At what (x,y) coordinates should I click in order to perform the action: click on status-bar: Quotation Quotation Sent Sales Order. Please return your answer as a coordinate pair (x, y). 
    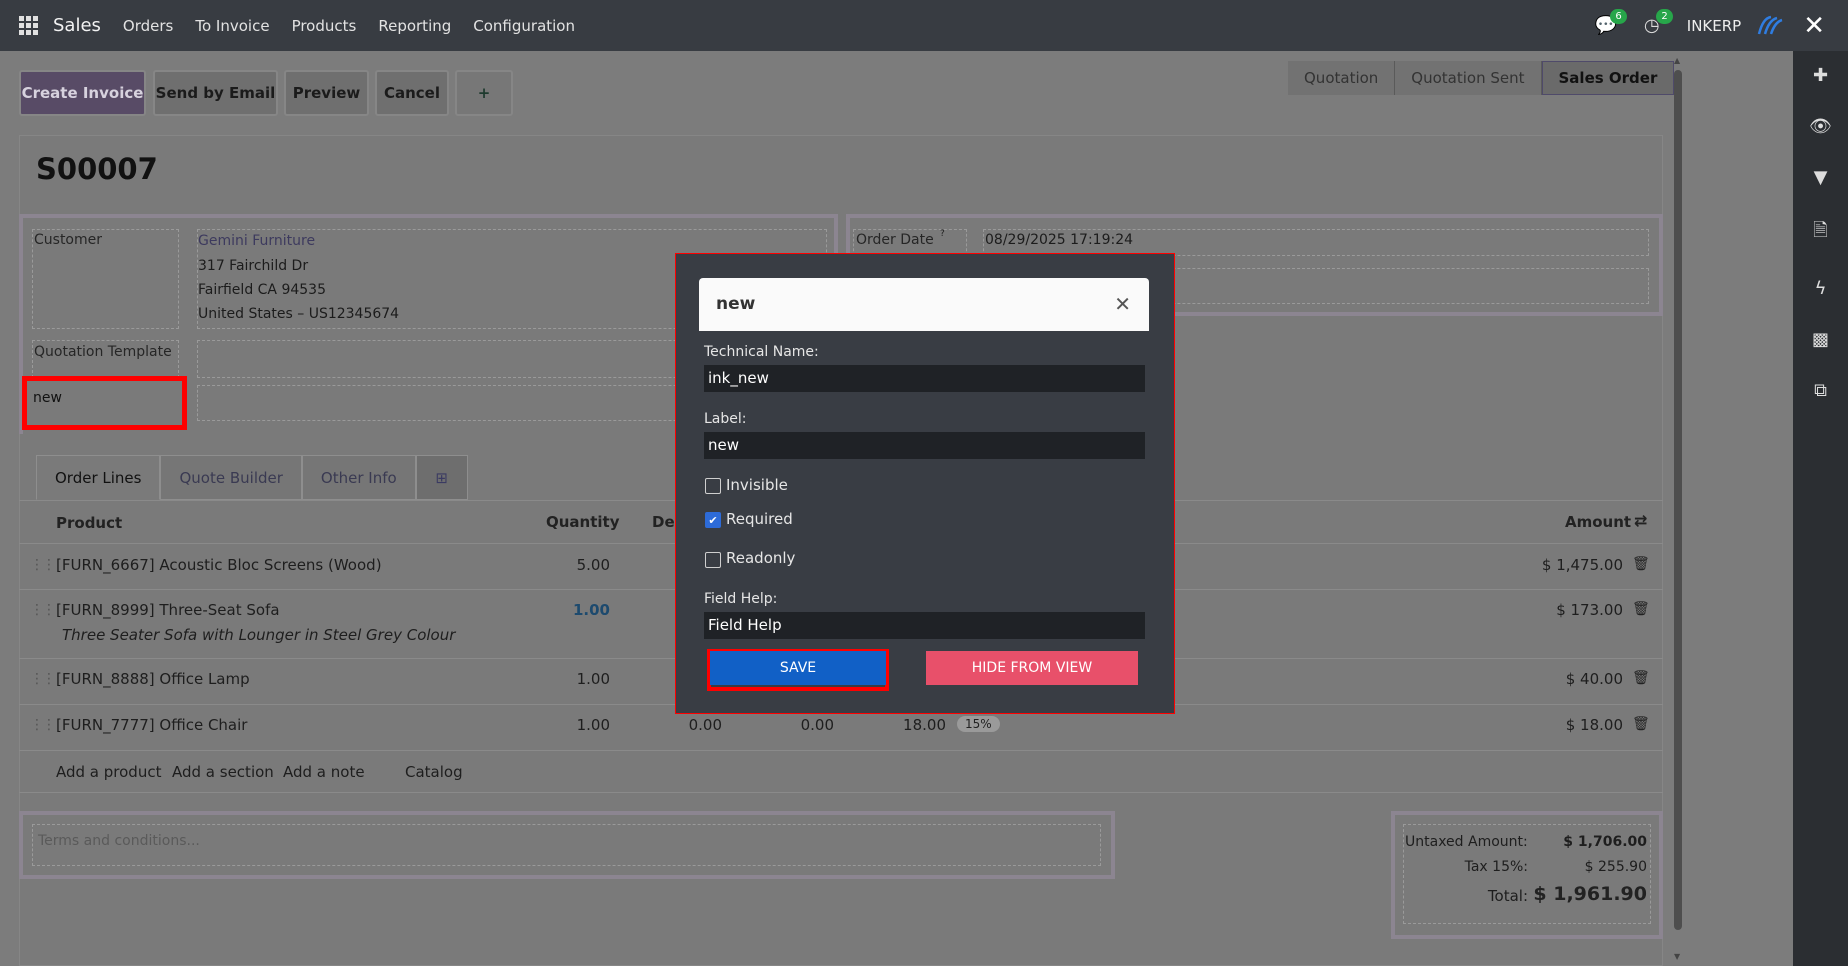
    Looking at the image, I should click on (1481, 78).